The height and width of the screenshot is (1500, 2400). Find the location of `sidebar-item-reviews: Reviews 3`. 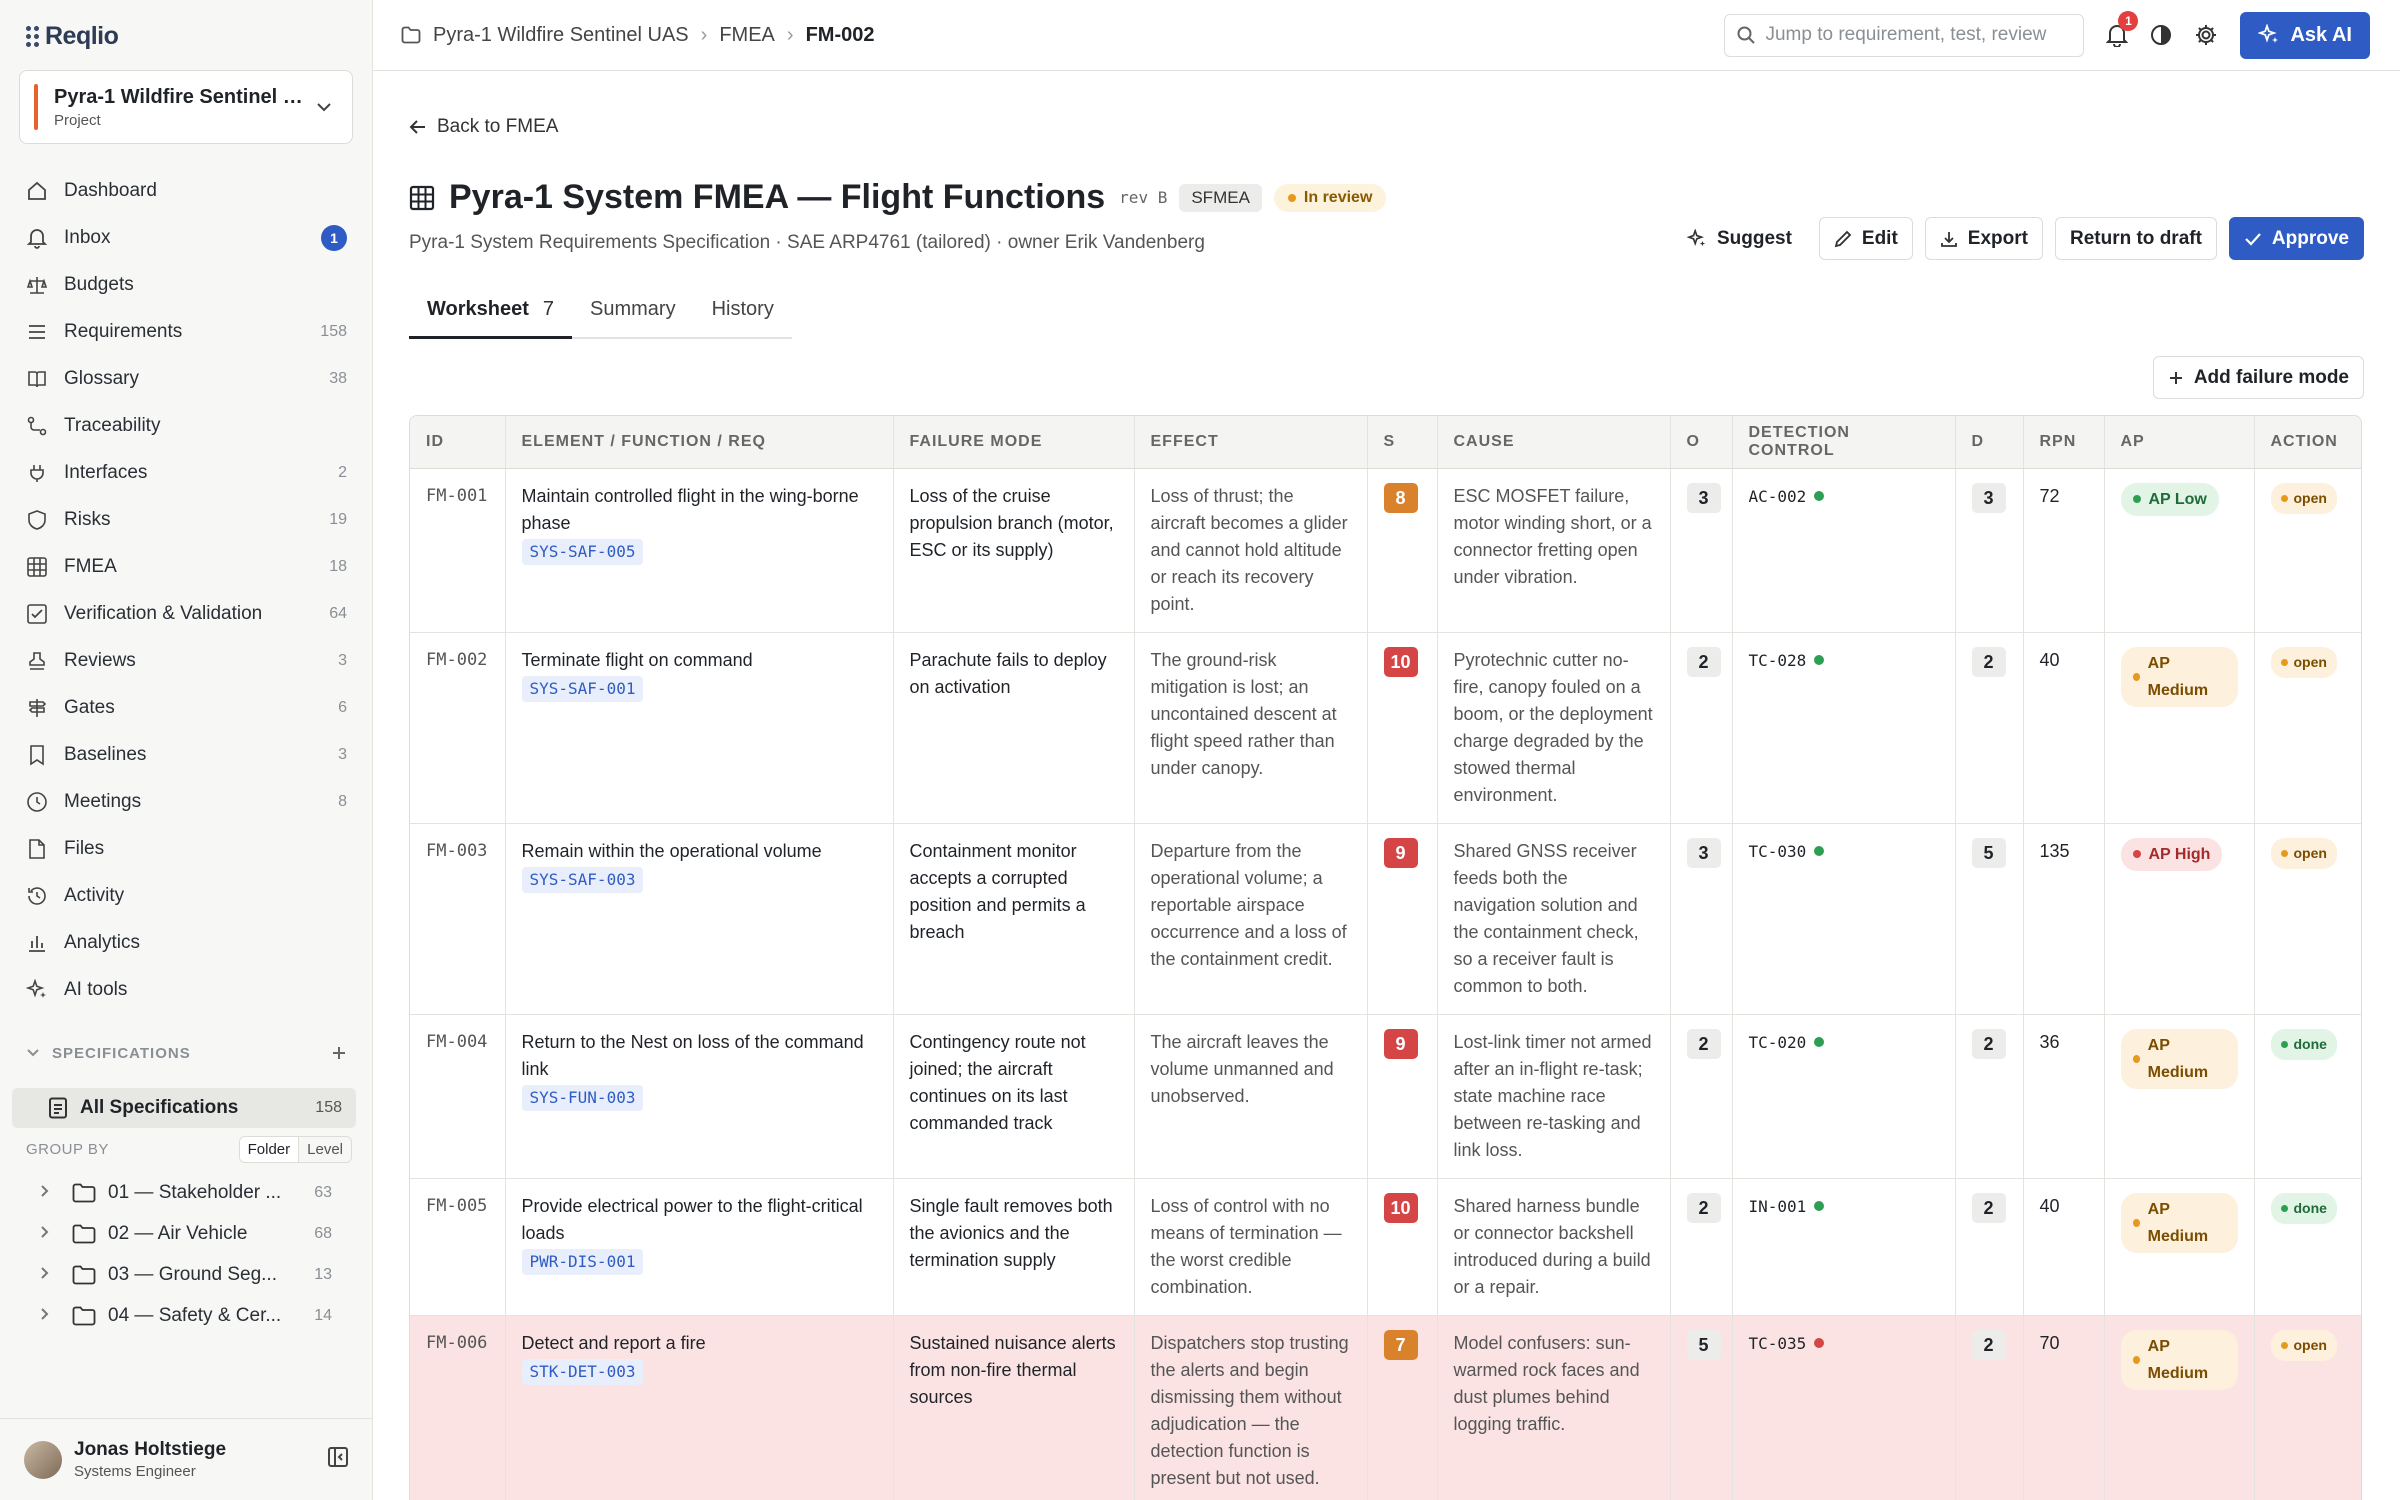

sidebar-item-reviews: Reviews 3 is located at coordinates (186, 660).